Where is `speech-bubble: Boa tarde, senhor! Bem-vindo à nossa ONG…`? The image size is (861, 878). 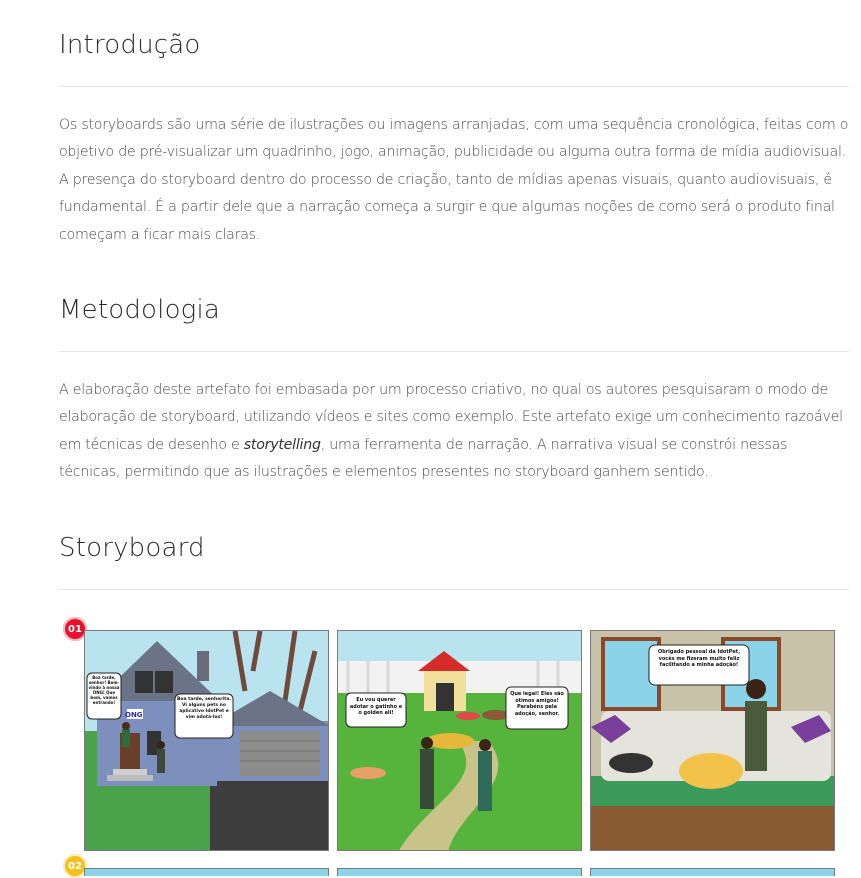
speech-bubble: Boa tarde, senhor! Bem-vindo à nossa ONG… is located at coordinates (104, 690).